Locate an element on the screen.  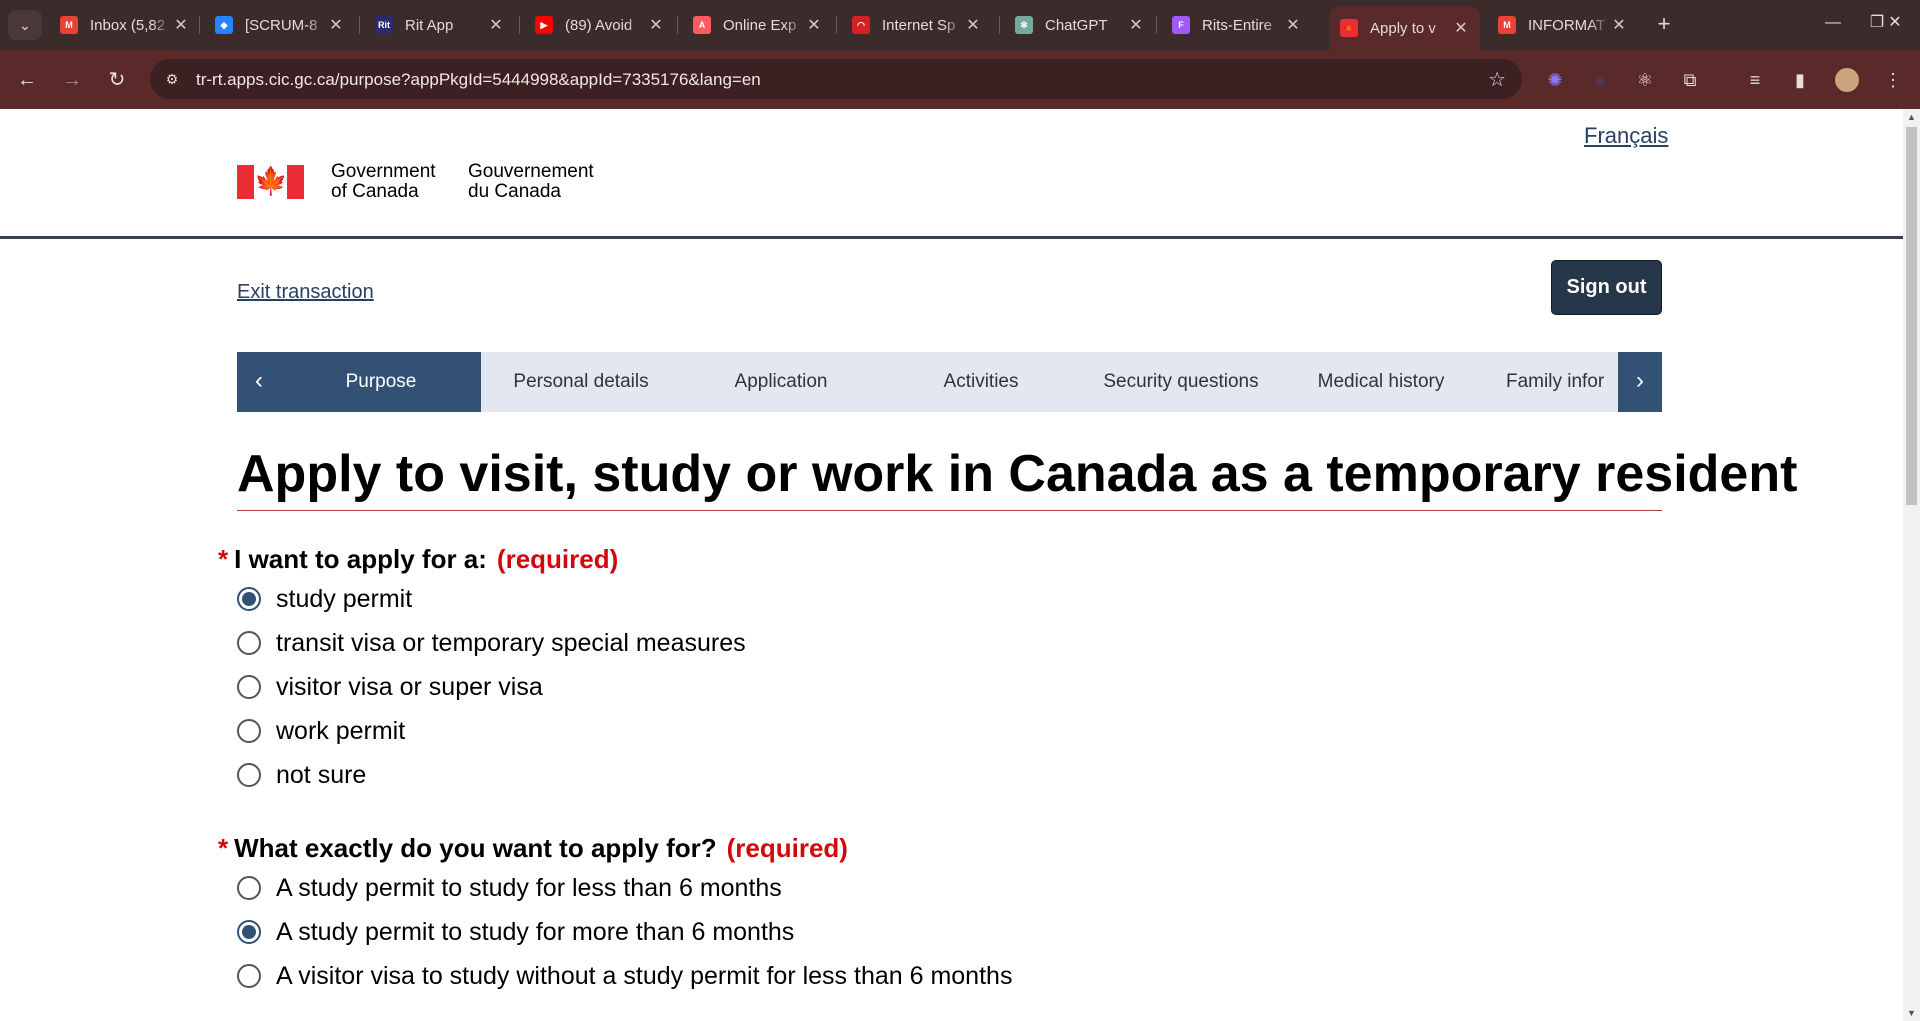
browser-tab: F Rits-Entire ✕ is located at coordinates (1237, 25).